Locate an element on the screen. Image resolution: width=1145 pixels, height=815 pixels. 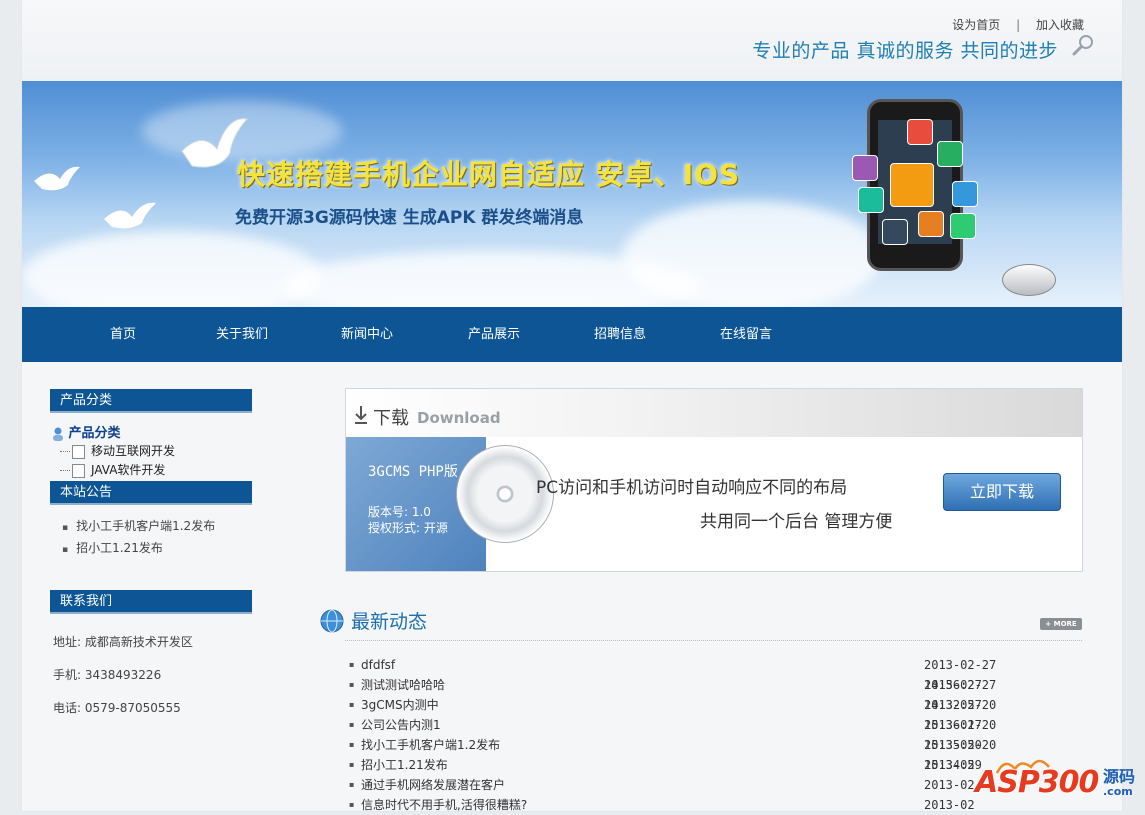
news-item: 通过手机网络发展潜在客户2013-02 is located at coordinates (704, 785).